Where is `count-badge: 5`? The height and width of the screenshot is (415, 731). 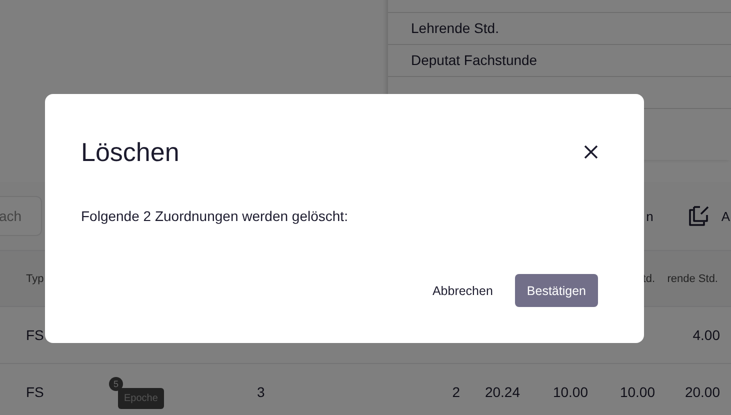
count-badge: 5 is located at coordinates (116, 383).